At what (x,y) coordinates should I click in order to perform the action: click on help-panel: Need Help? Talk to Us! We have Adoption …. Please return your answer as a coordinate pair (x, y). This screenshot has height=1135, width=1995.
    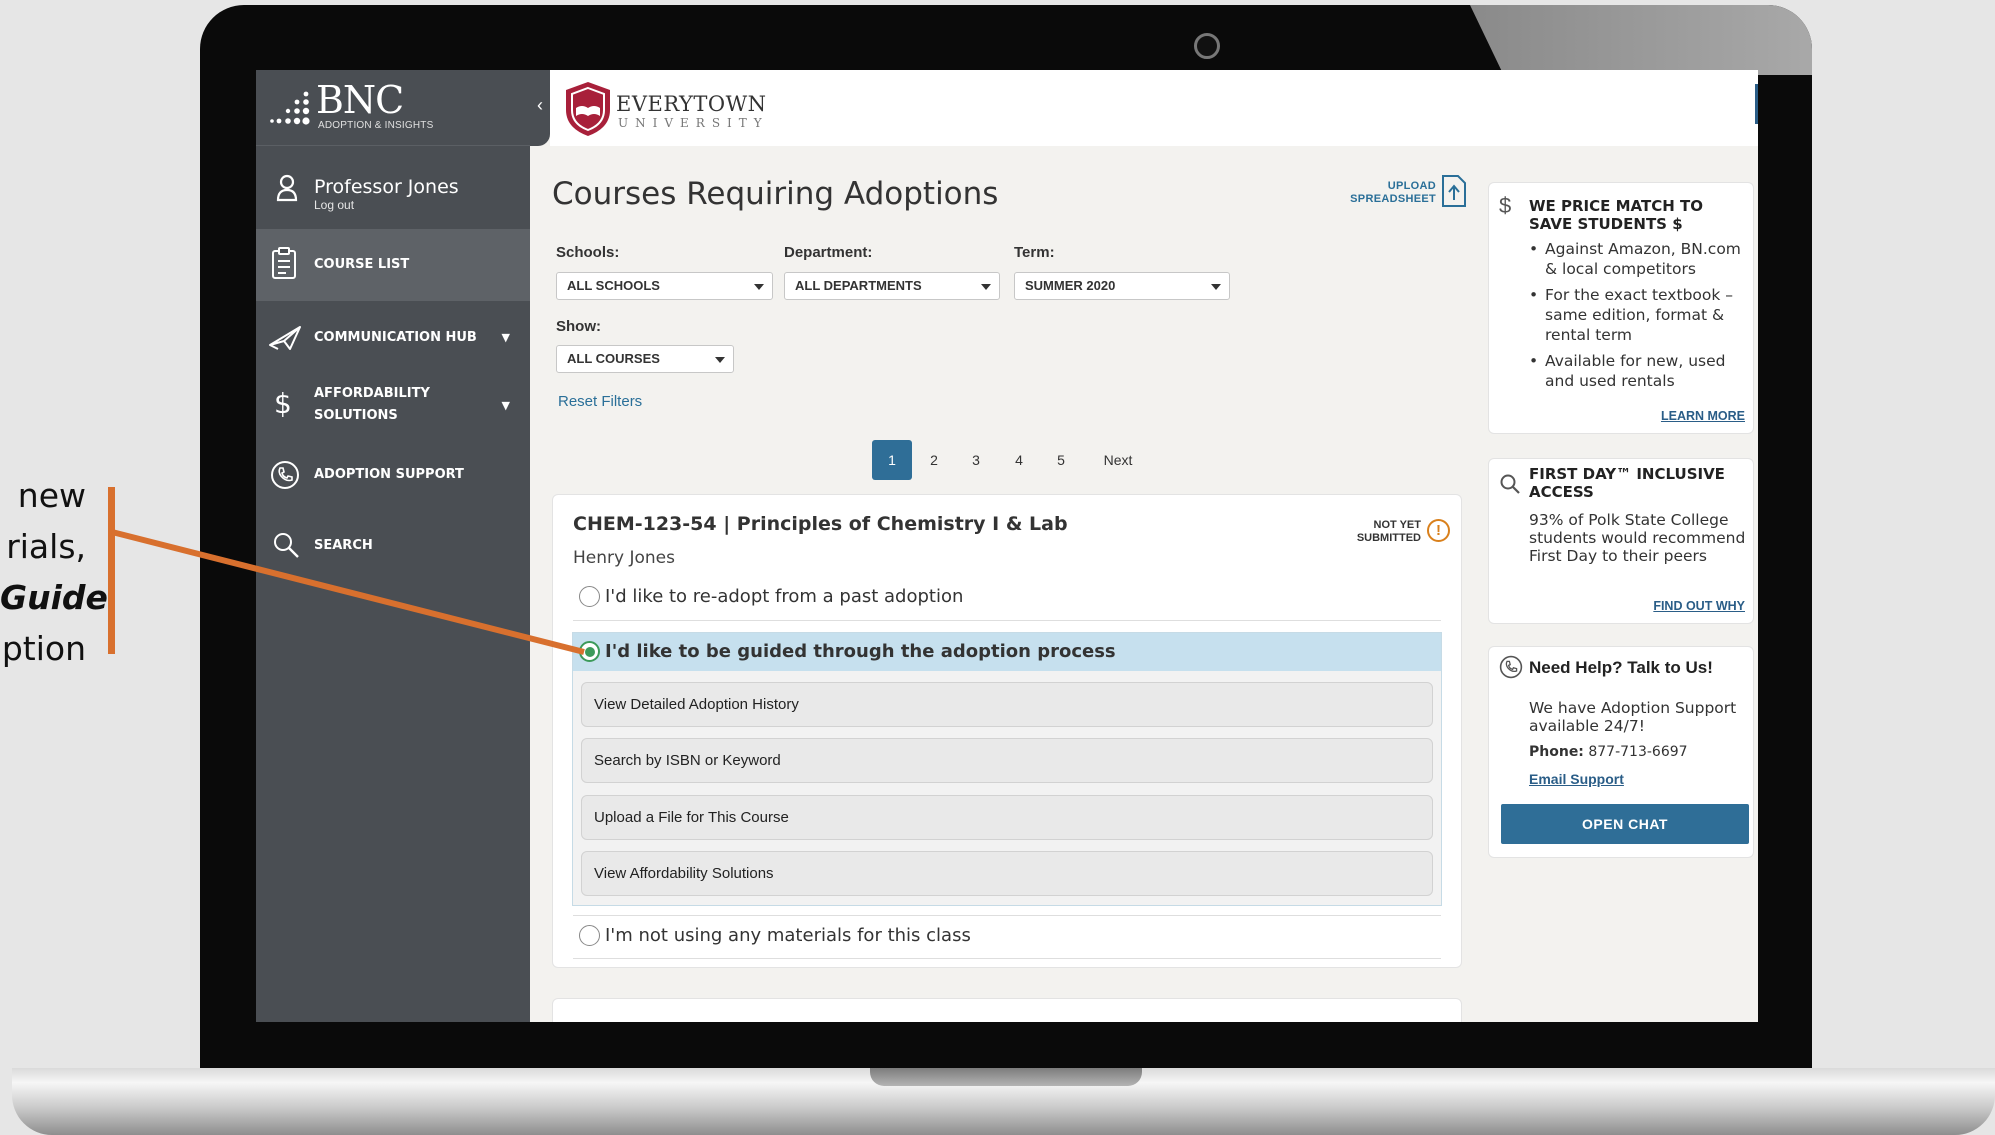
    Looking at the image, I should click on (1621, 752).